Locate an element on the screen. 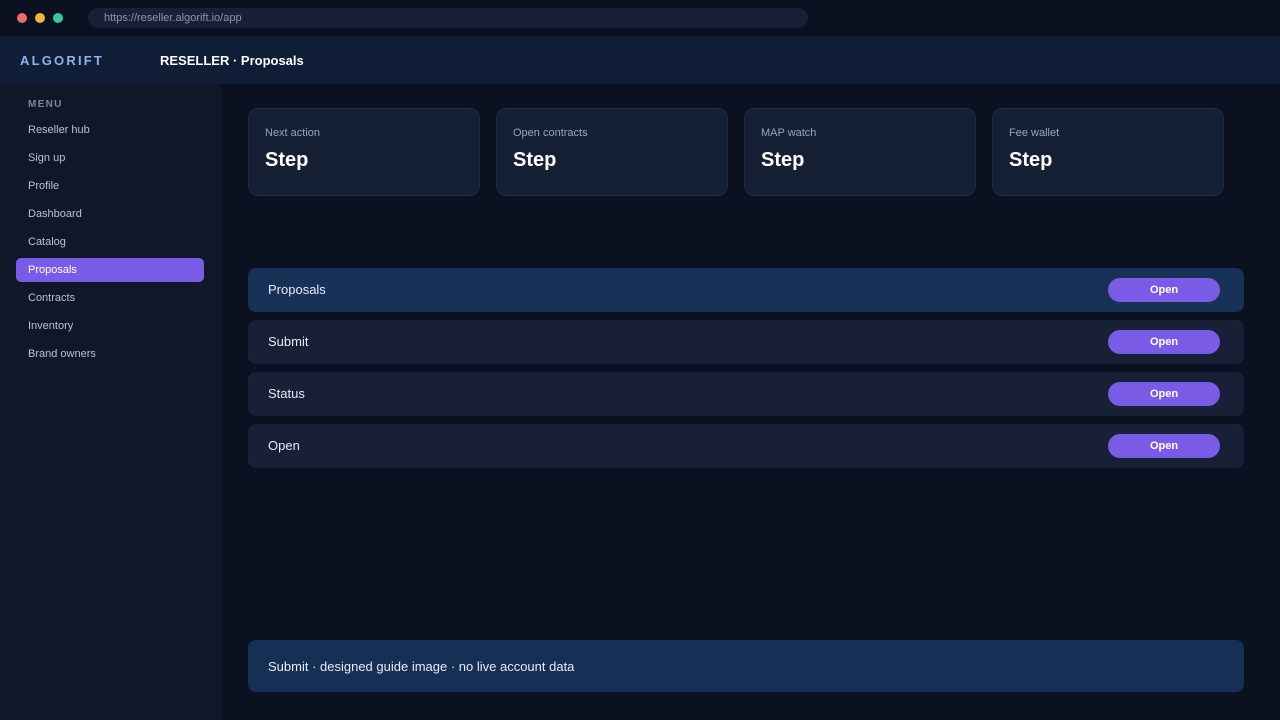 This screenshot has width=1280, height=720. card-label: Next action is located at coordinates (293, 133).